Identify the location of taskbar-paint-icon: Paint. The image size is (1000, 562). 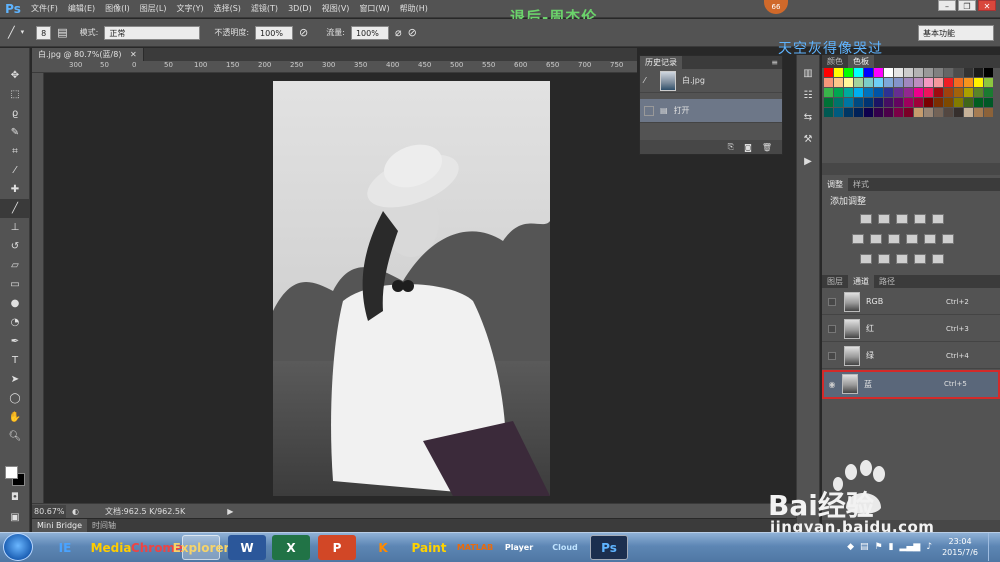
(429, 547).